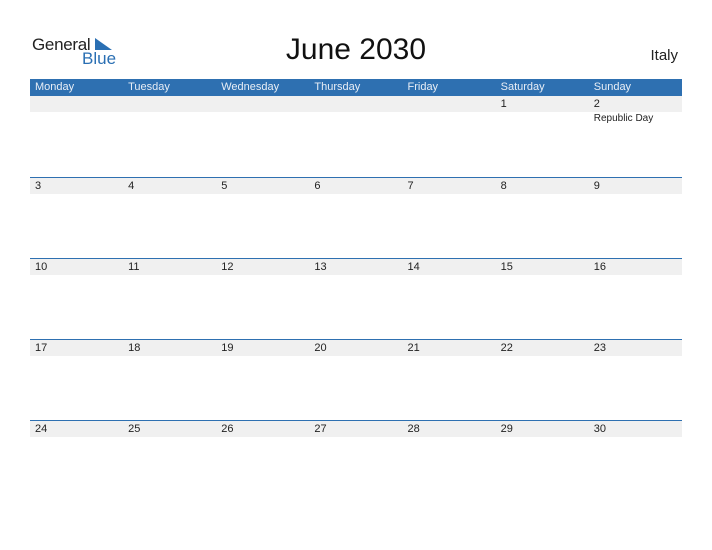 This screenshot has height=550, width=712. Describe the element at coordinates (356, 136) in the screenshot. I see `week-row: 1 2 Republic Day` at that location.